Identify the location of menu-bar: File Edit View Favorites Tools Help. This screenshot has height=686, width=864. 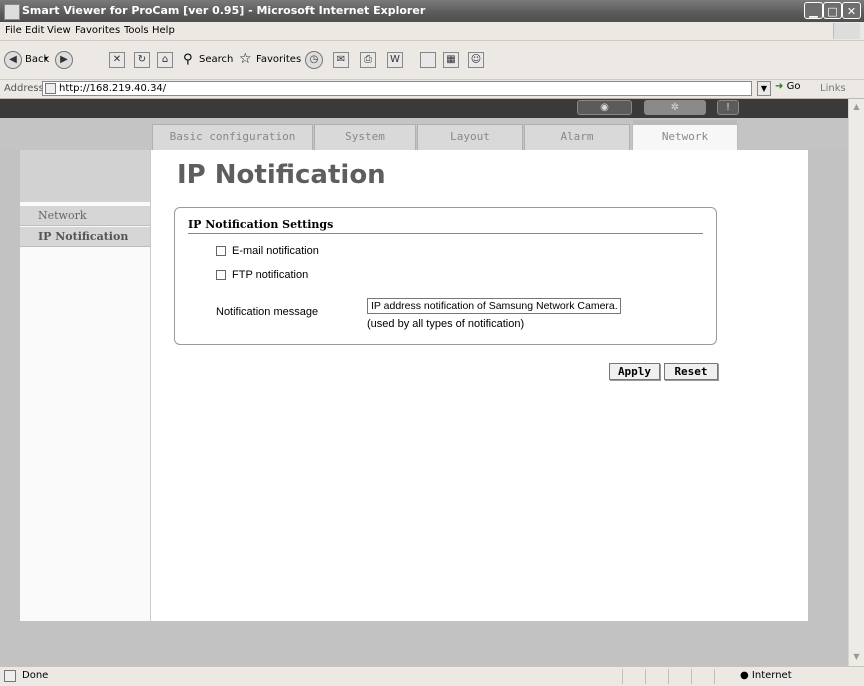
(432, 31).